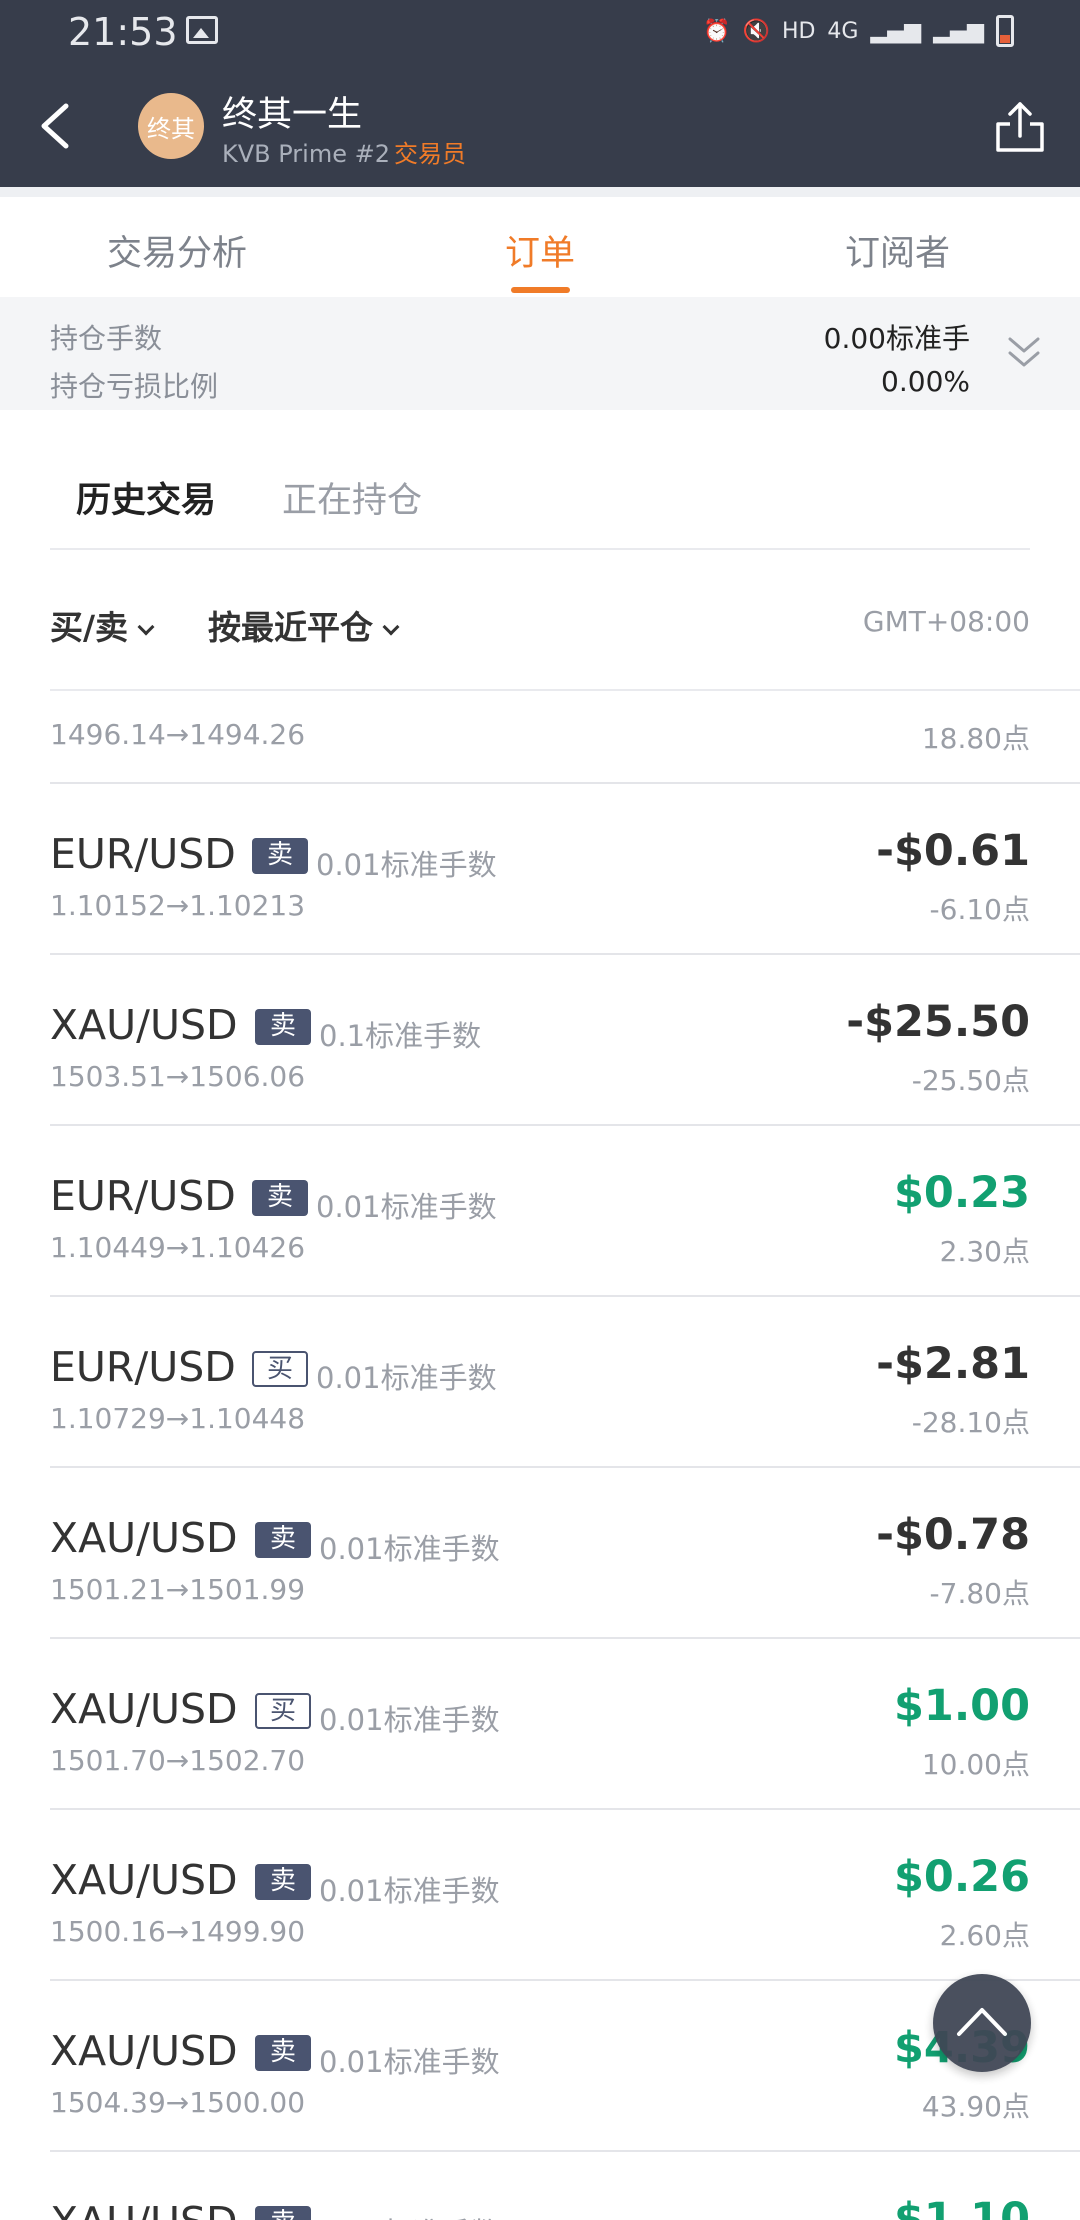  I want to click on role-label: 交易员, so click(430, 154).